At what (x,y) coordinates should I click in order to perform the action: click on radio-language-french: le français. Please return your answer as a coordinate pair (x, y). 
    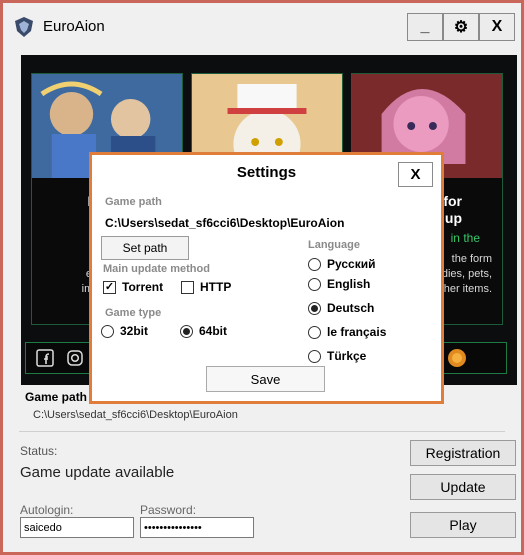
    Looking at the image, I should click on (347, 332).